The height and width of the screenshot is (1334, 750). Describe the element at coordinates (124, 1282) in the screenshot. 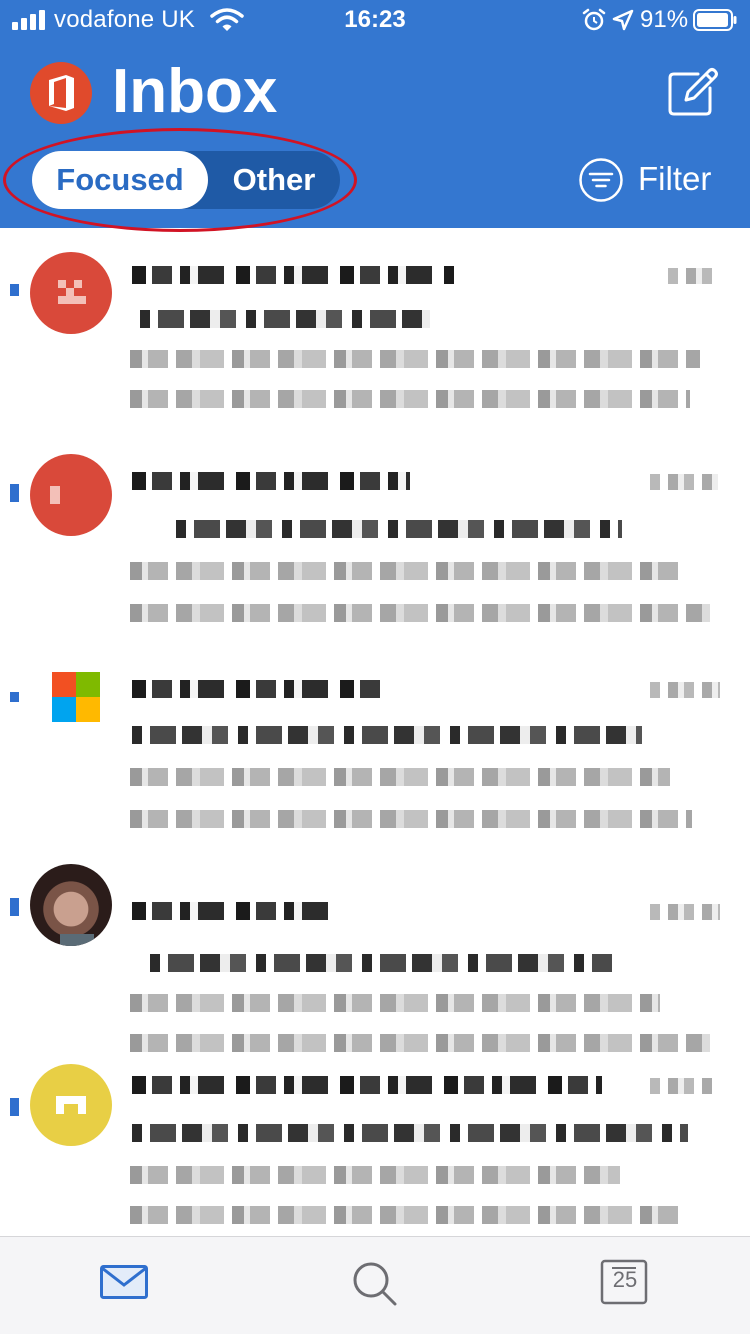

I see `mail-icon` at that location.